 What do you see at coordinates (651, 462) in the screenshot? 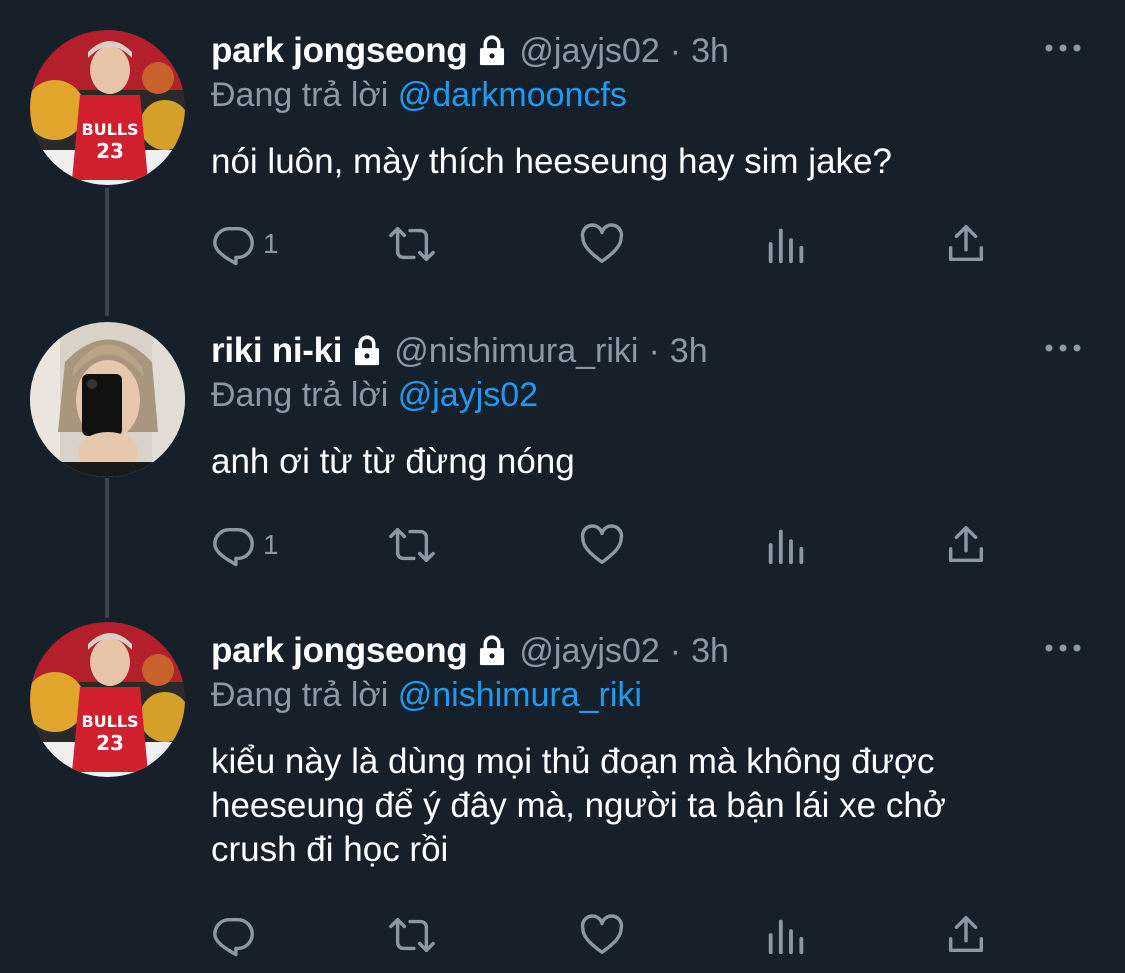
I see `tweet-text: anh ơi từ từ đừng nóng` at bounding box center [651, 462].